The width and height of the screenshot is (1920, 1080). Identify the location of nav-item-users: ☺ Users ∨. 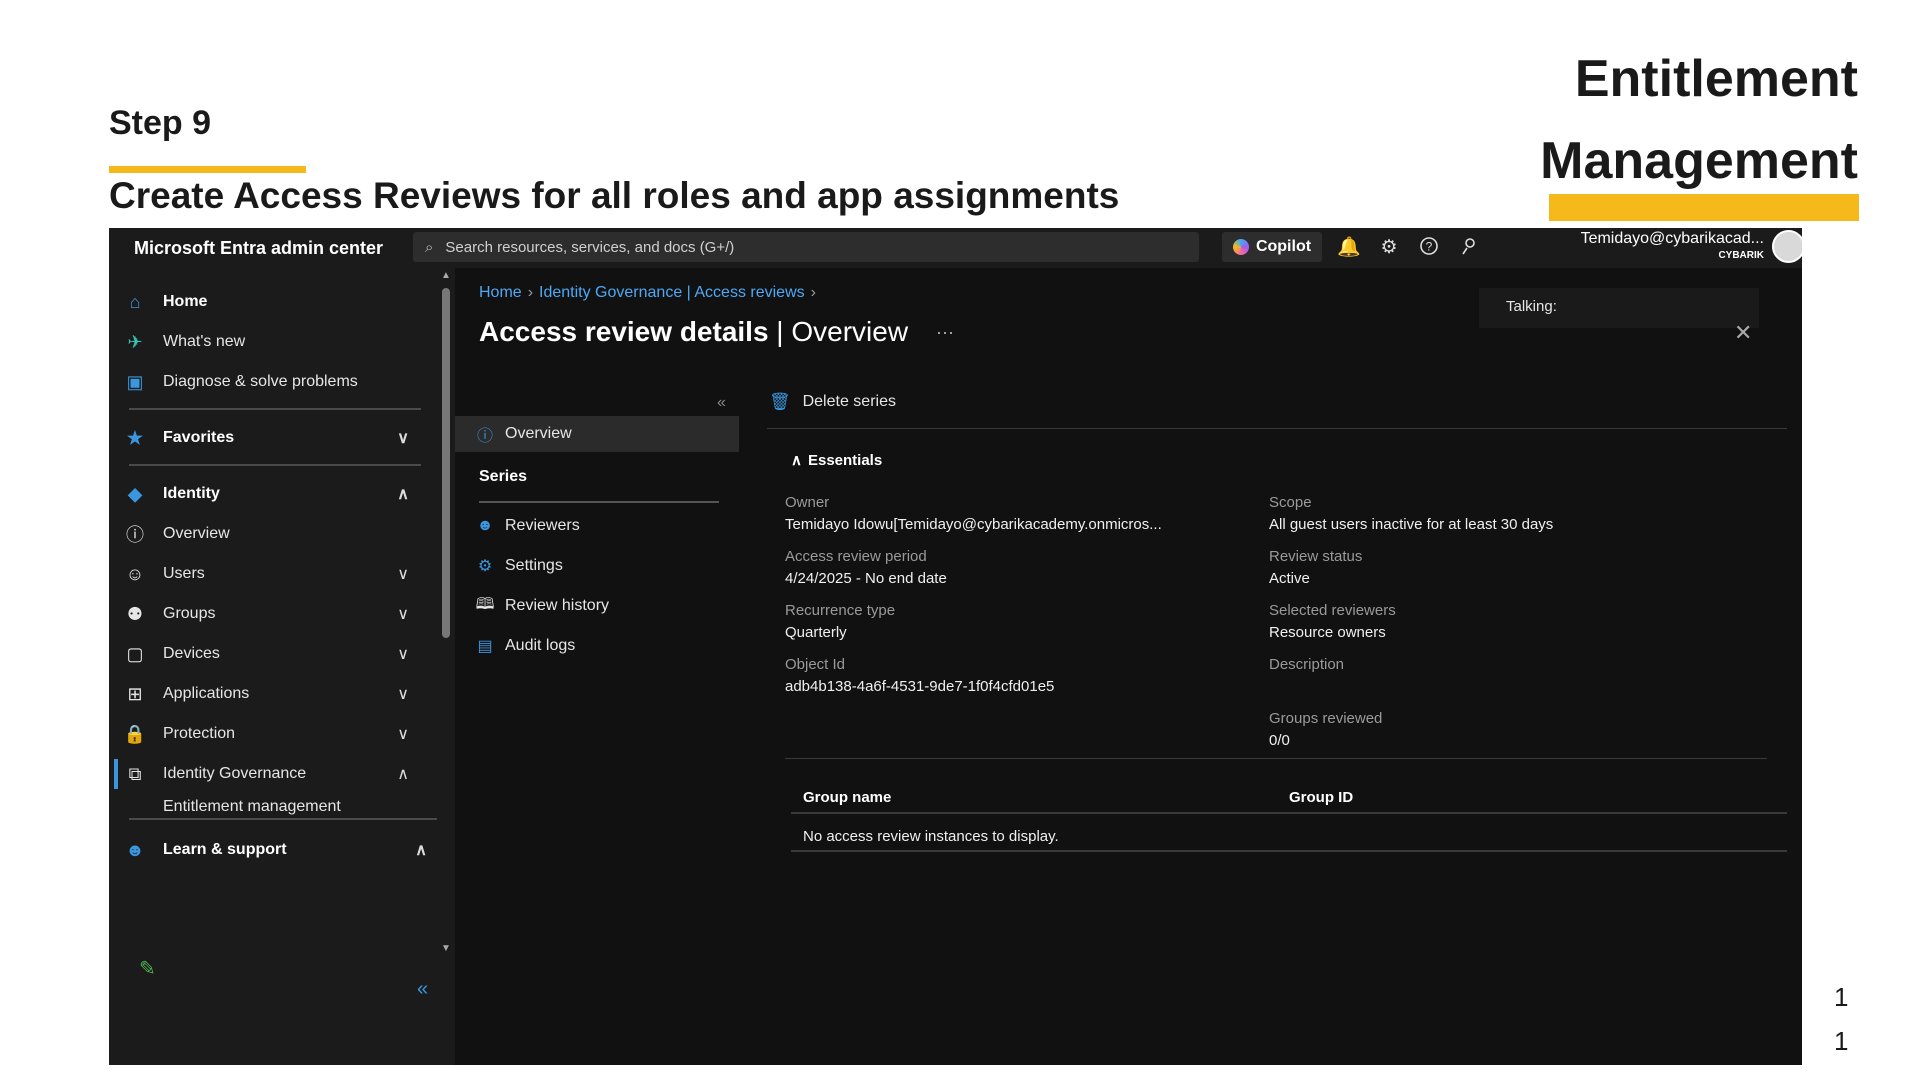
(274, 574).